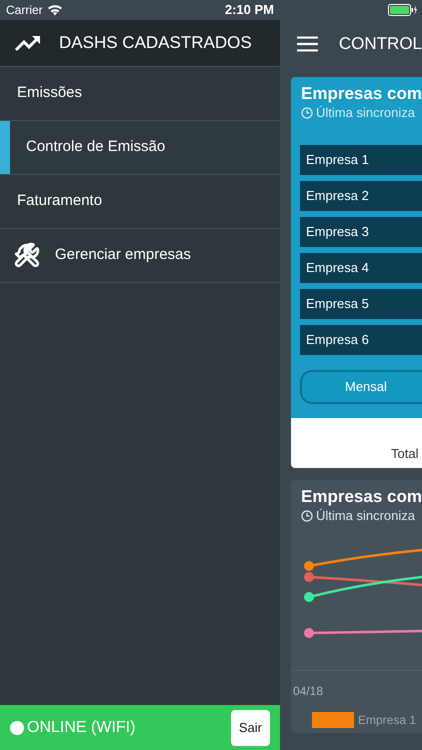 The image size is (422, 750). I want to click on logout-button: Sair, so click(250, 728).